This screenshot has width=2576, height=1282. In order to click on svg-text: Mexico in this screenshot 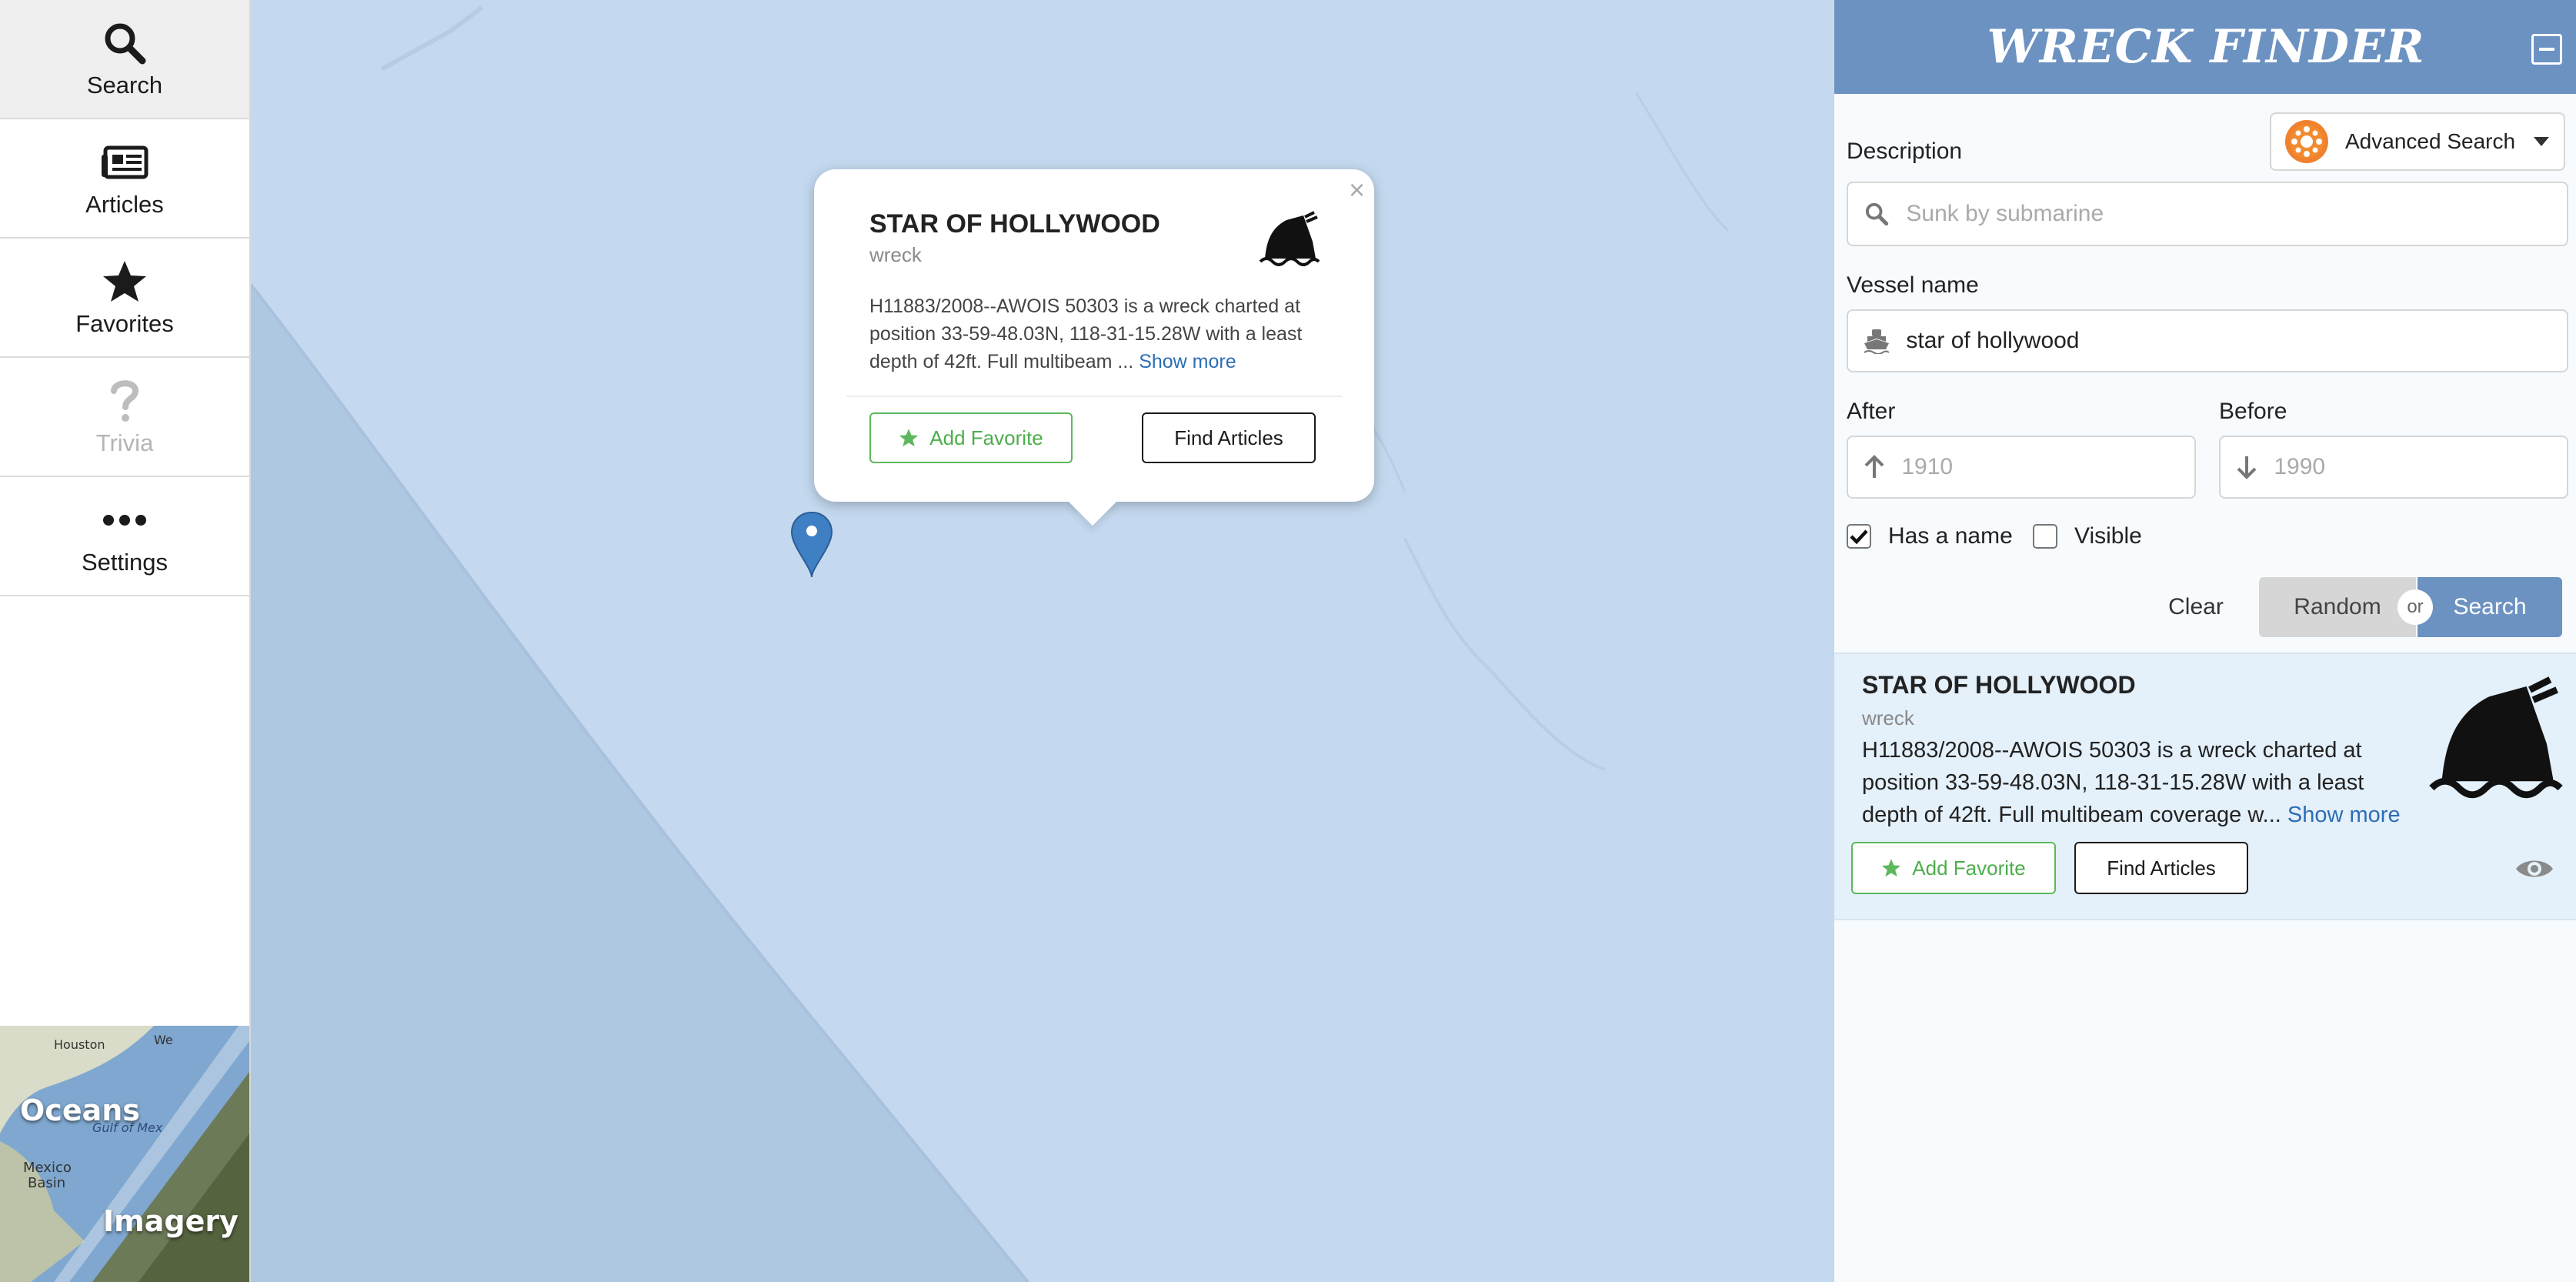, I will do `click(48, 1168)`.